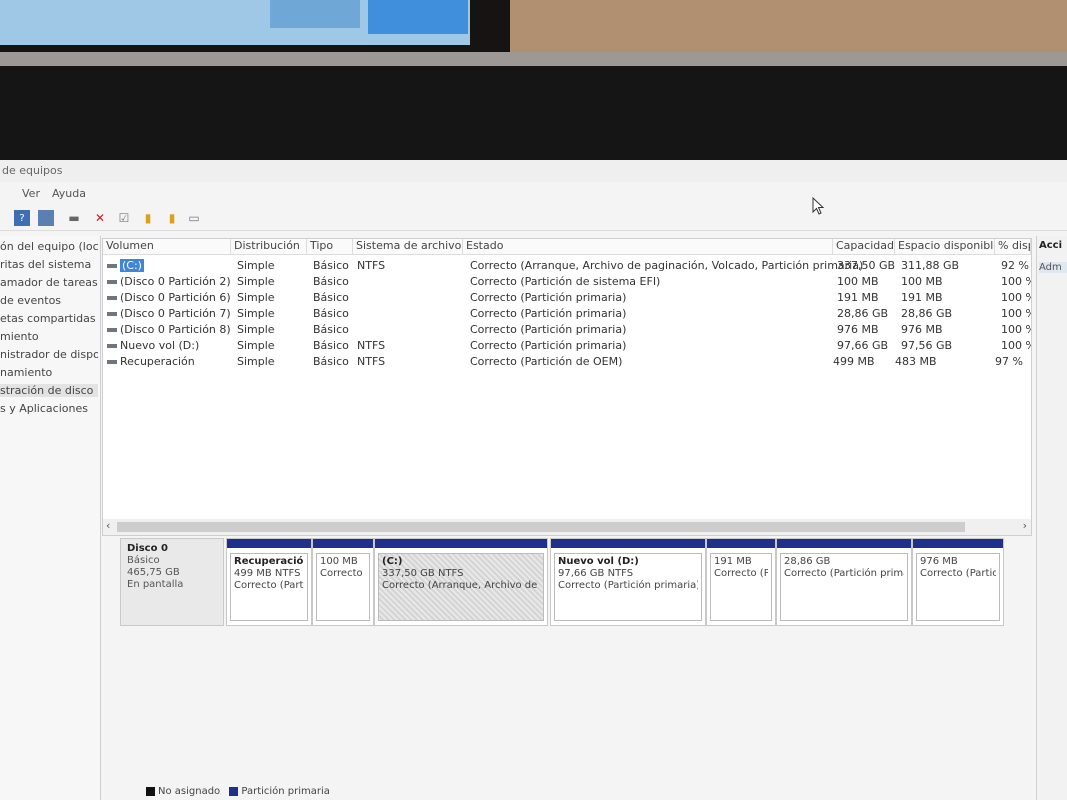  I want to click on toolbar: ? ▬ ✕ ☑ ▮ ▮ ▭, so click(533, 218).